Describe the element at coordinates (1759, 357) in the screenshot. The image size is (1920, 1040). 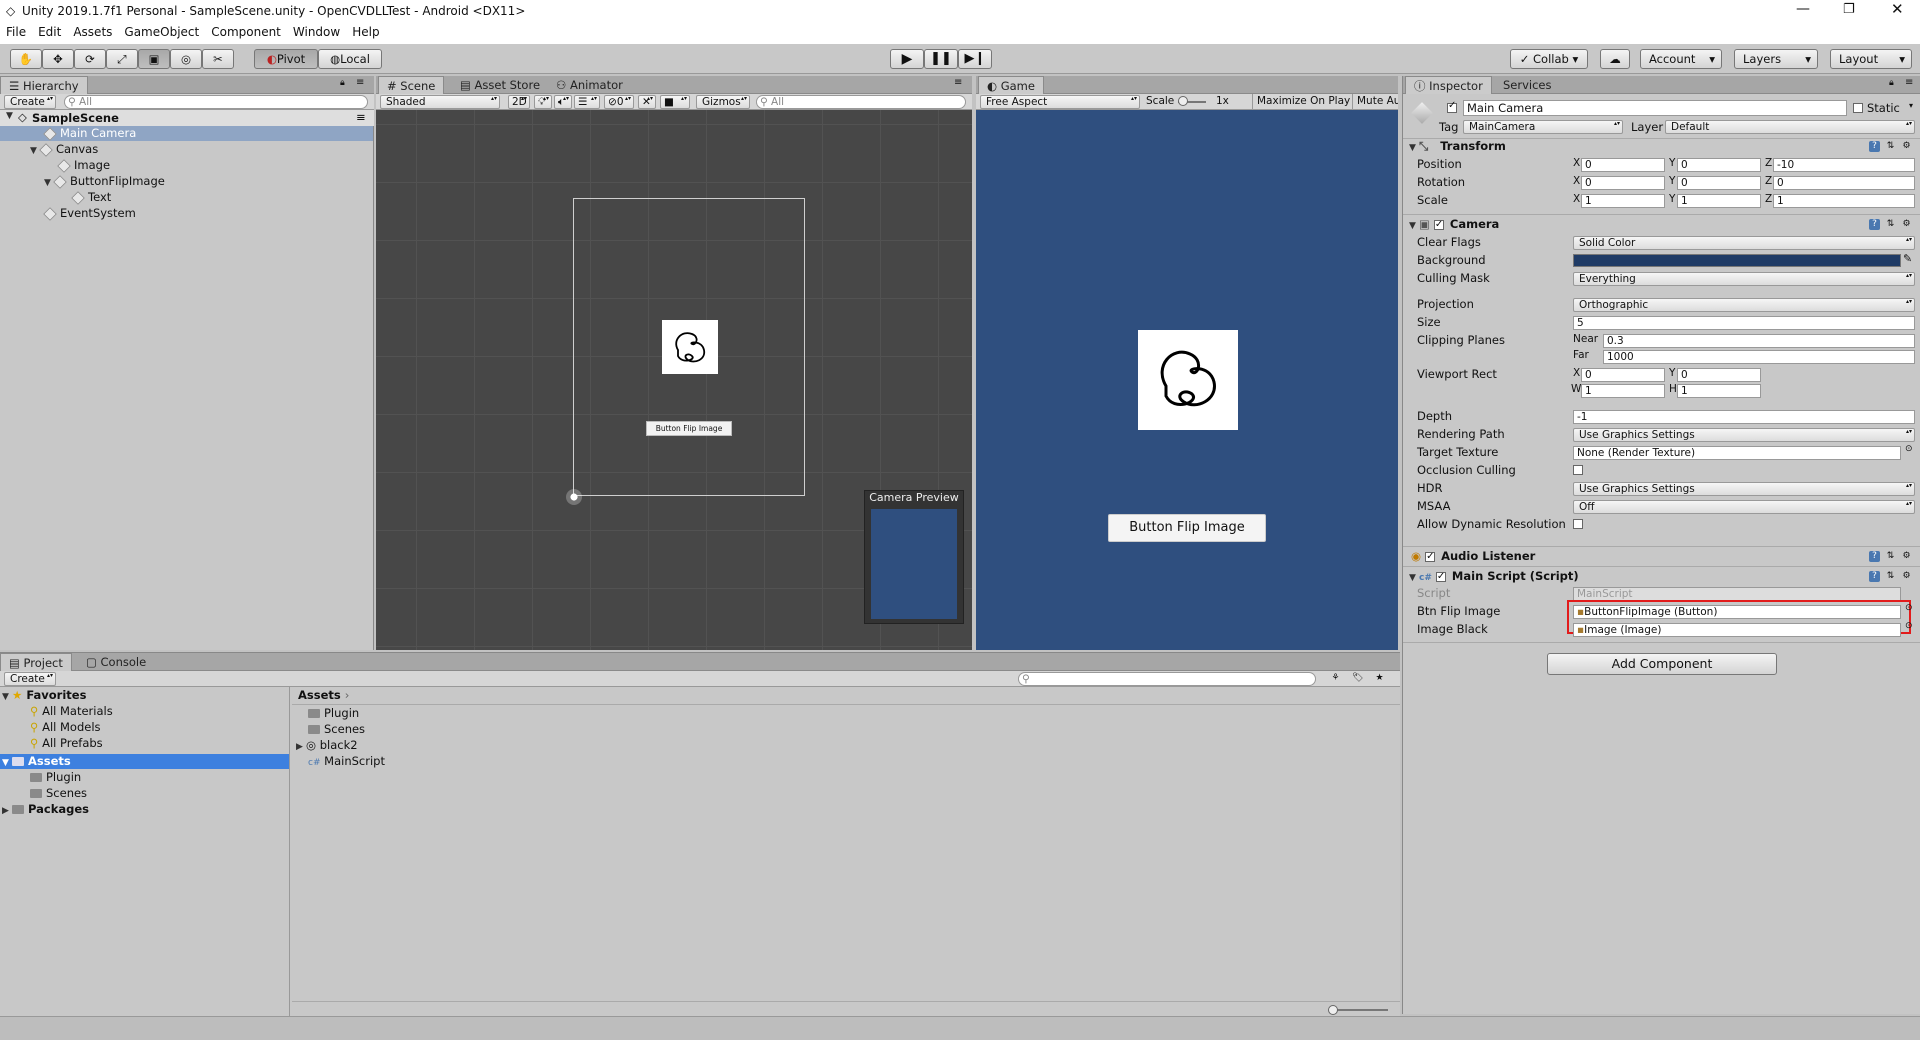
I see `far-input: 1000` at that location.